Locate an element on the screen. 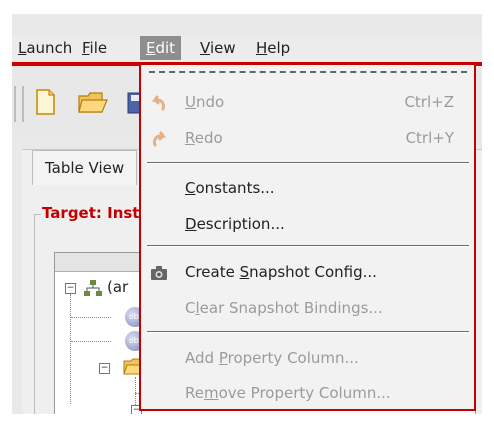 Image resolution: width=494 pixels, height=444 pixels. open-folder-button is located at coordinates (93, 102).